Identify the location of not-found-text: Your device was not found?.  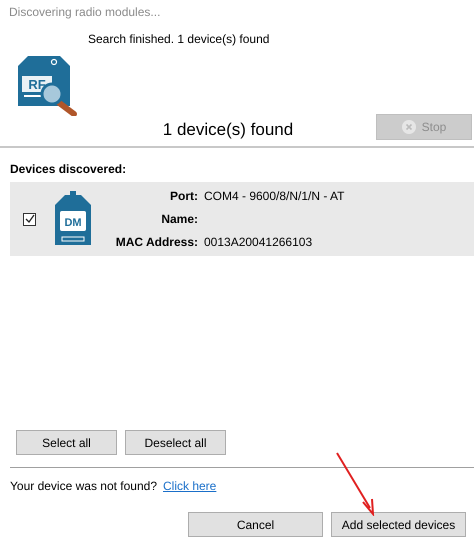
(83, 486).